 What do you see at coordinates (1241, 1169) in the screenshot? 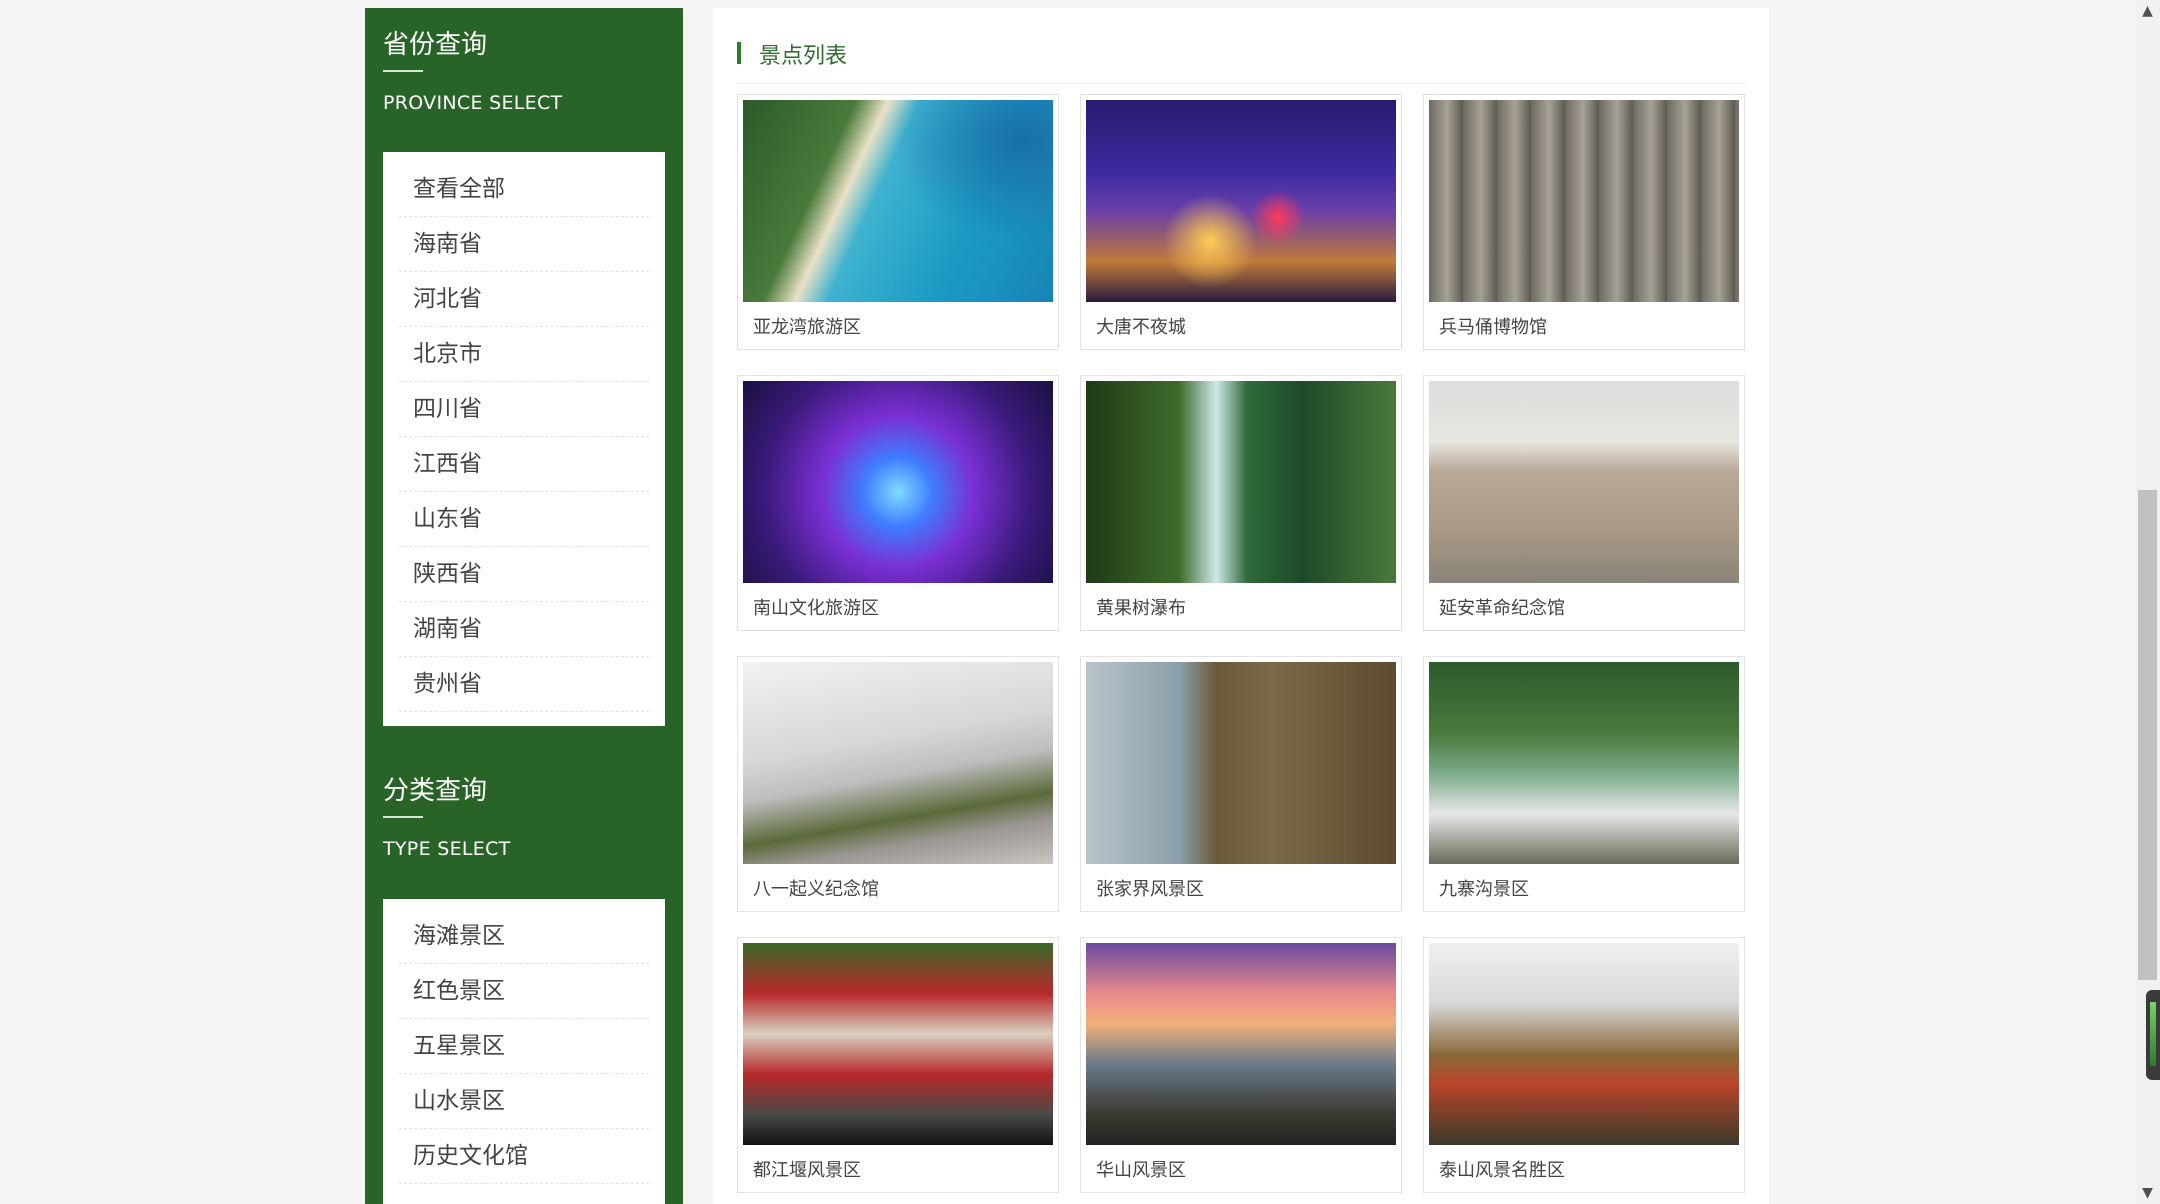
I see `spot-name: 华山风景区` at bounding box center [1241, 1169].